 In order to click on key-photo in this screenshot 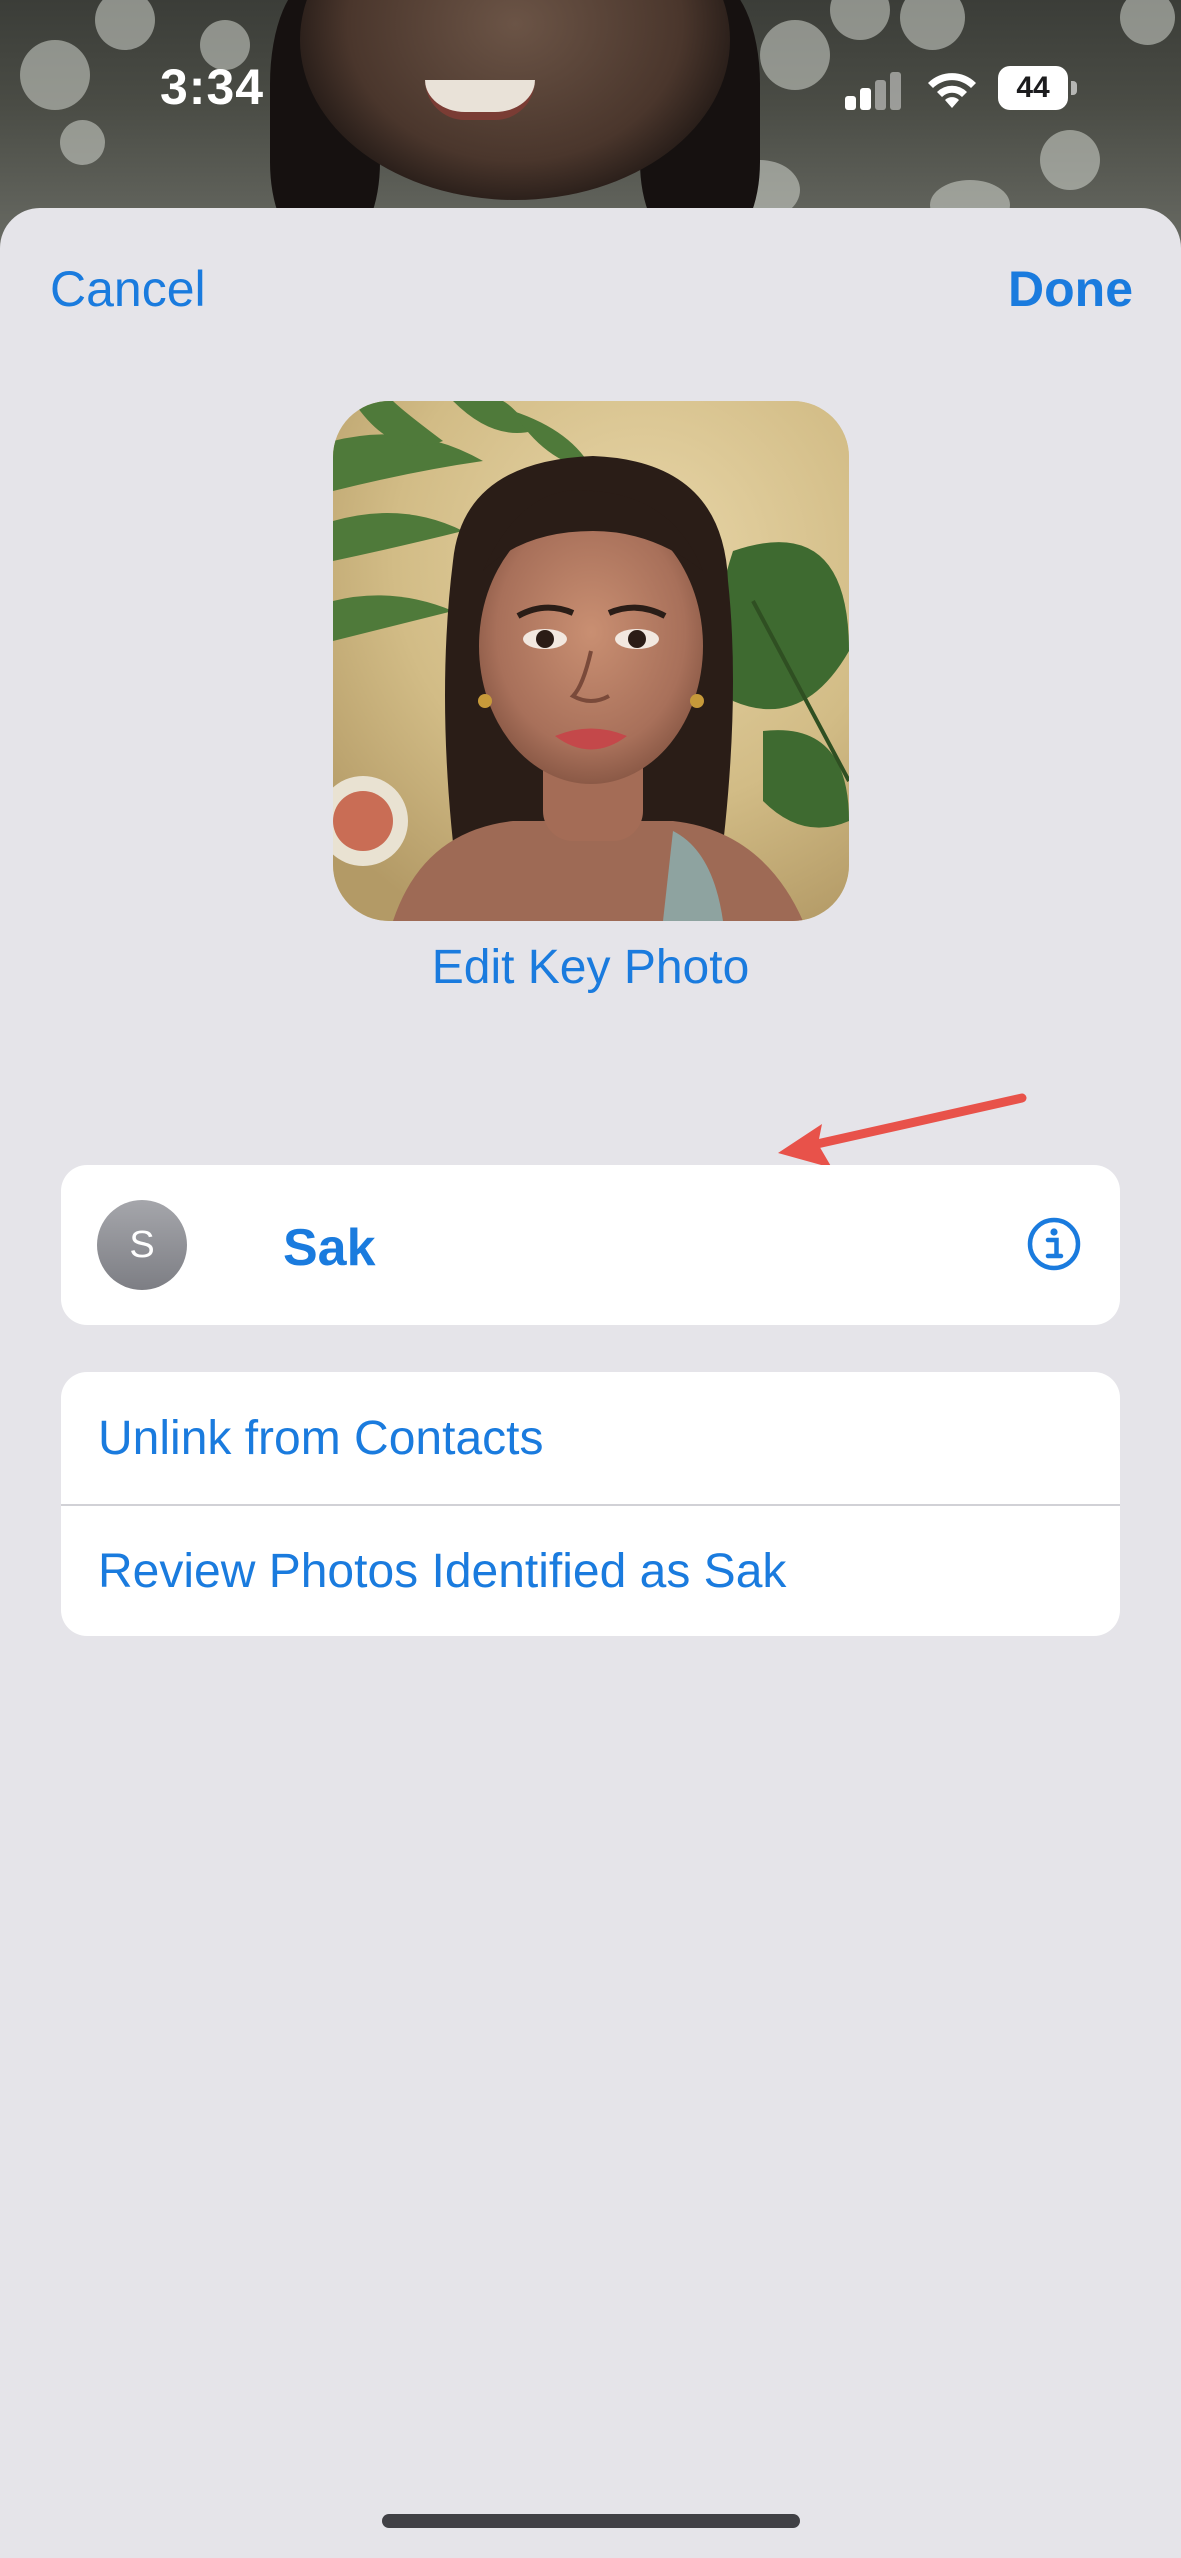, I will do `click(591, 661)`.